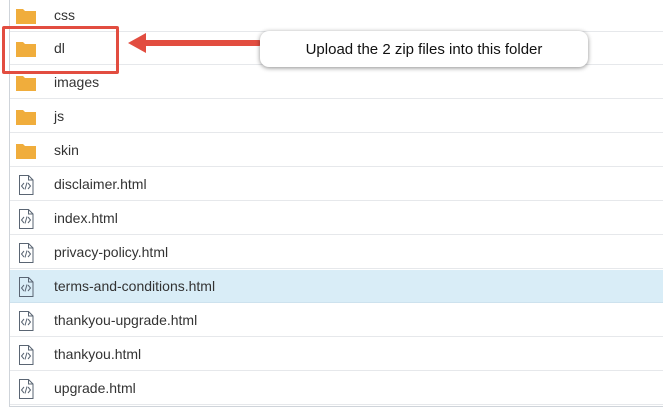  What do you see at coordinates (336, 184) in the screenshot?
I see `list-item-disclaimer: disclaimer.html` at bounding box center [336, 184].